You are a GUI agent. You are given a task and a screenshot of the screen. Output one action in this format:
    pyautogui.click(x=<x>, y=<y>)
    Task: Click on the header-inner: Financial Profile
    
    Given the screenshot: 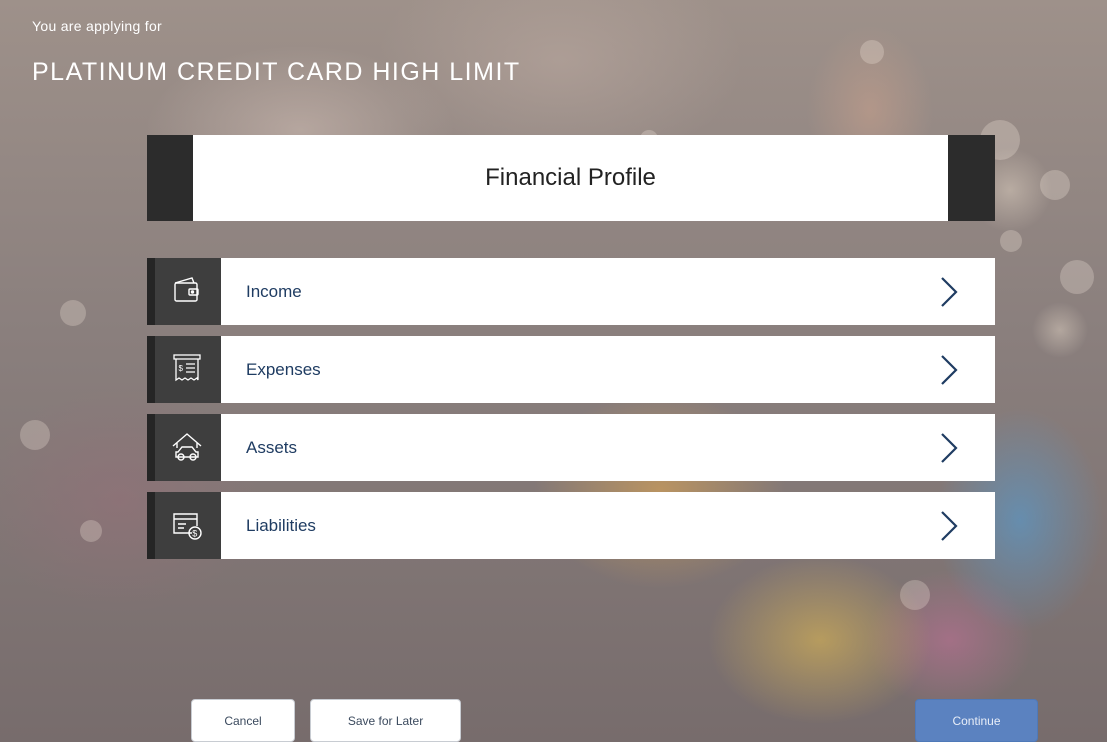 What is the action you would take?
    pyautogui.click(x=570, y=178)
    